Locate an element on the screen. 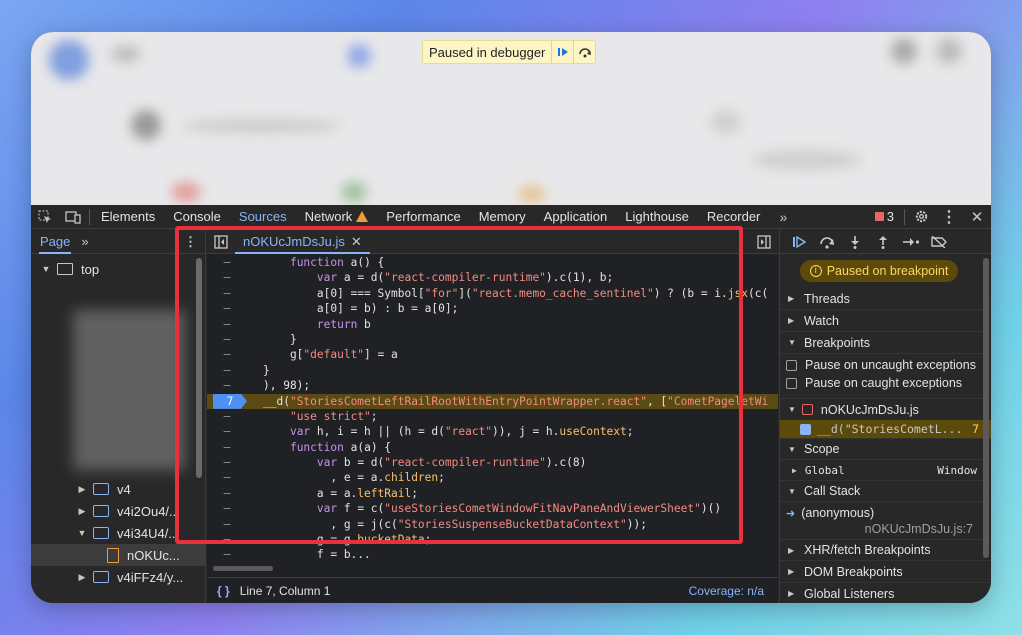 This screenshot has height=635, width=1022. pause-caught-checkbox is located at coordinates (791, 383).